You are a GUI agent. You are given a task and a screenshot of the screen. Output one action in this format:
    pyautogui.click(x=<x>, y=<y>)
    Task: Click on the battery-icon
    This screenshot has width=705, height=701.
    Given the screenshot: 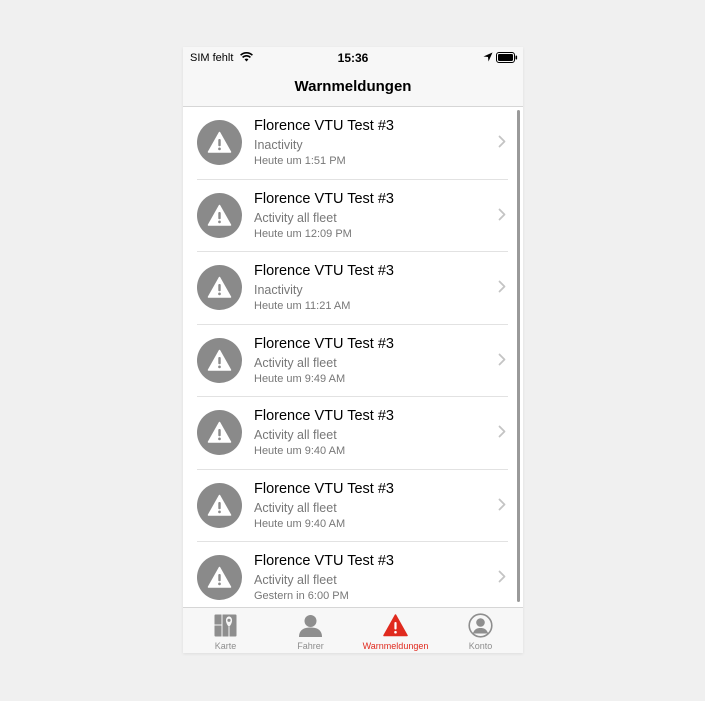 What is the action you would take?
    pyautogui.click(x=507, y=59)
    